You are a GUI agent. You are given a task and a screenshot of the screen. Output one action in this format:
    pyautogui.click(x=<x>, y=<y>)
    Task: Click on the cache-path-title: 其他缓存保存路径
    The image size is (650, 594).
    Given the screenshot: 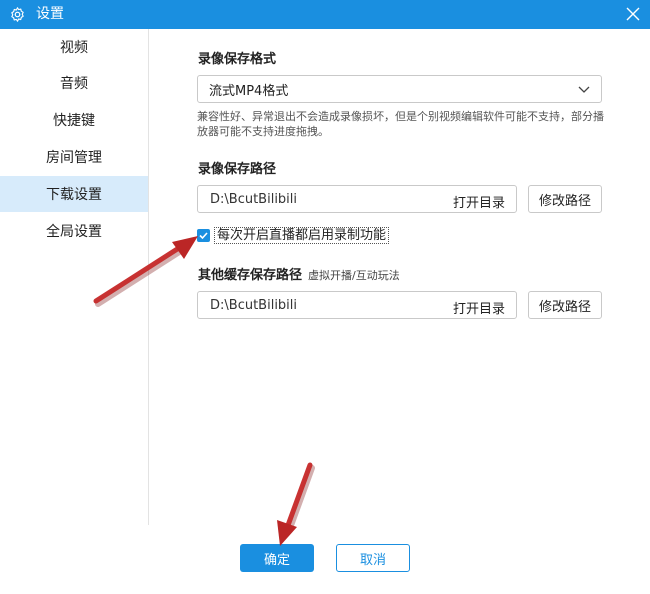 What is the action you would take?
    pyautogui.click(x=250, y=275)
    